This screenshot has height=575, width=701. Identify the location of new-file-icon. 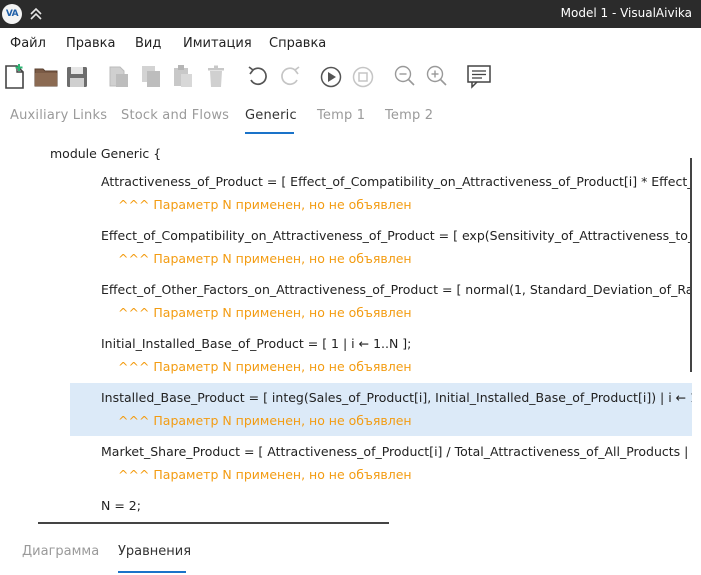
(15, 76).